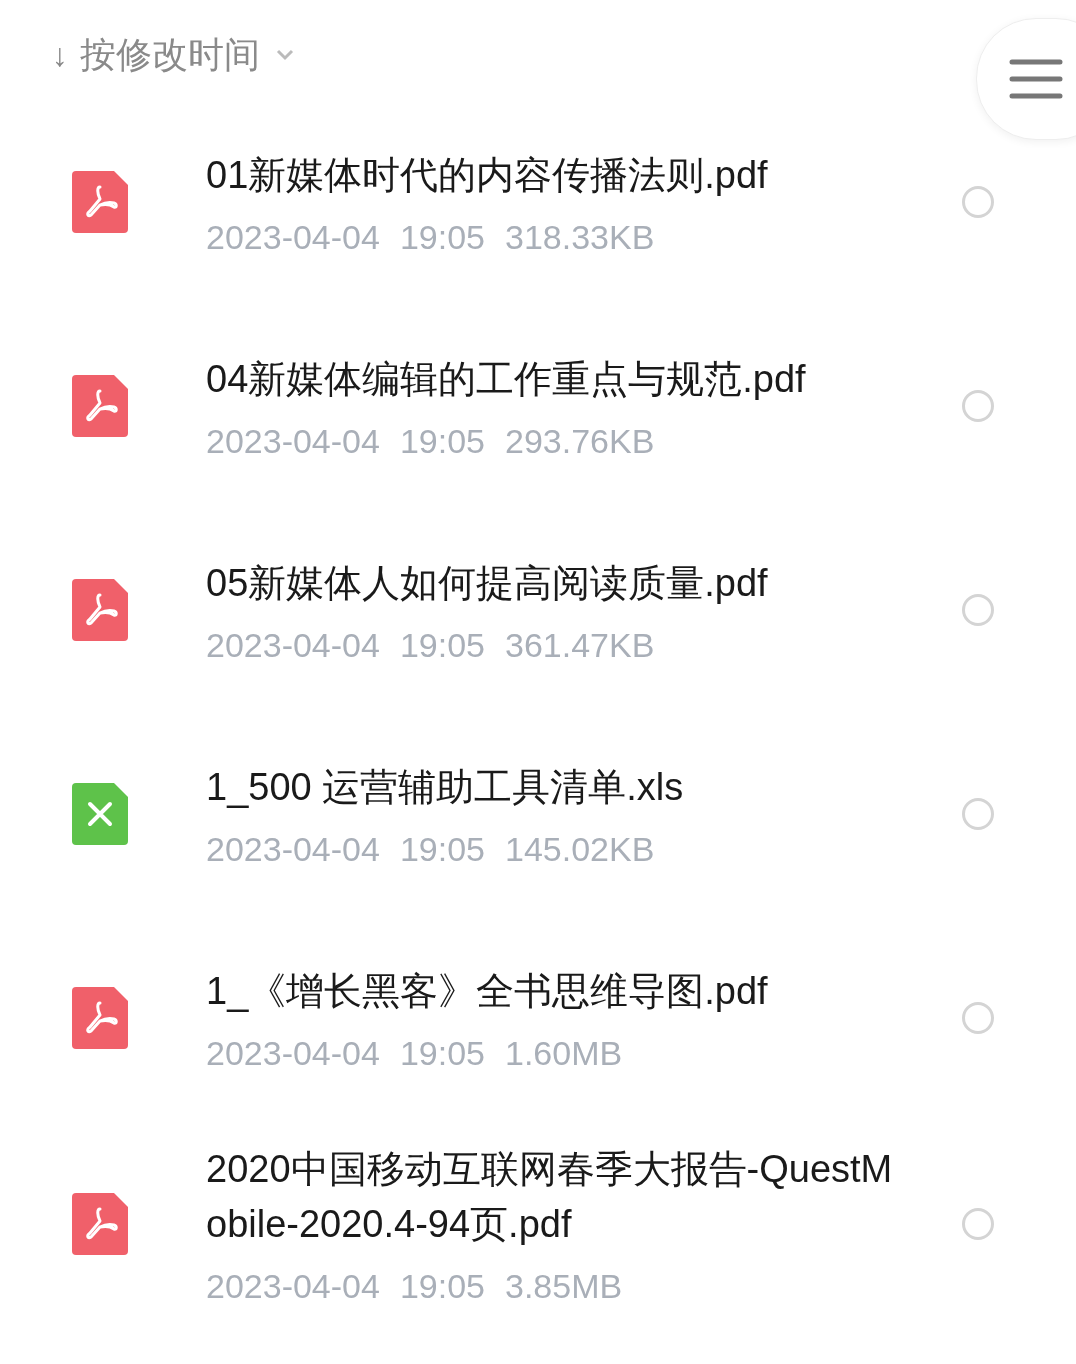  I want to click on menu-button, so click(1026, 79).